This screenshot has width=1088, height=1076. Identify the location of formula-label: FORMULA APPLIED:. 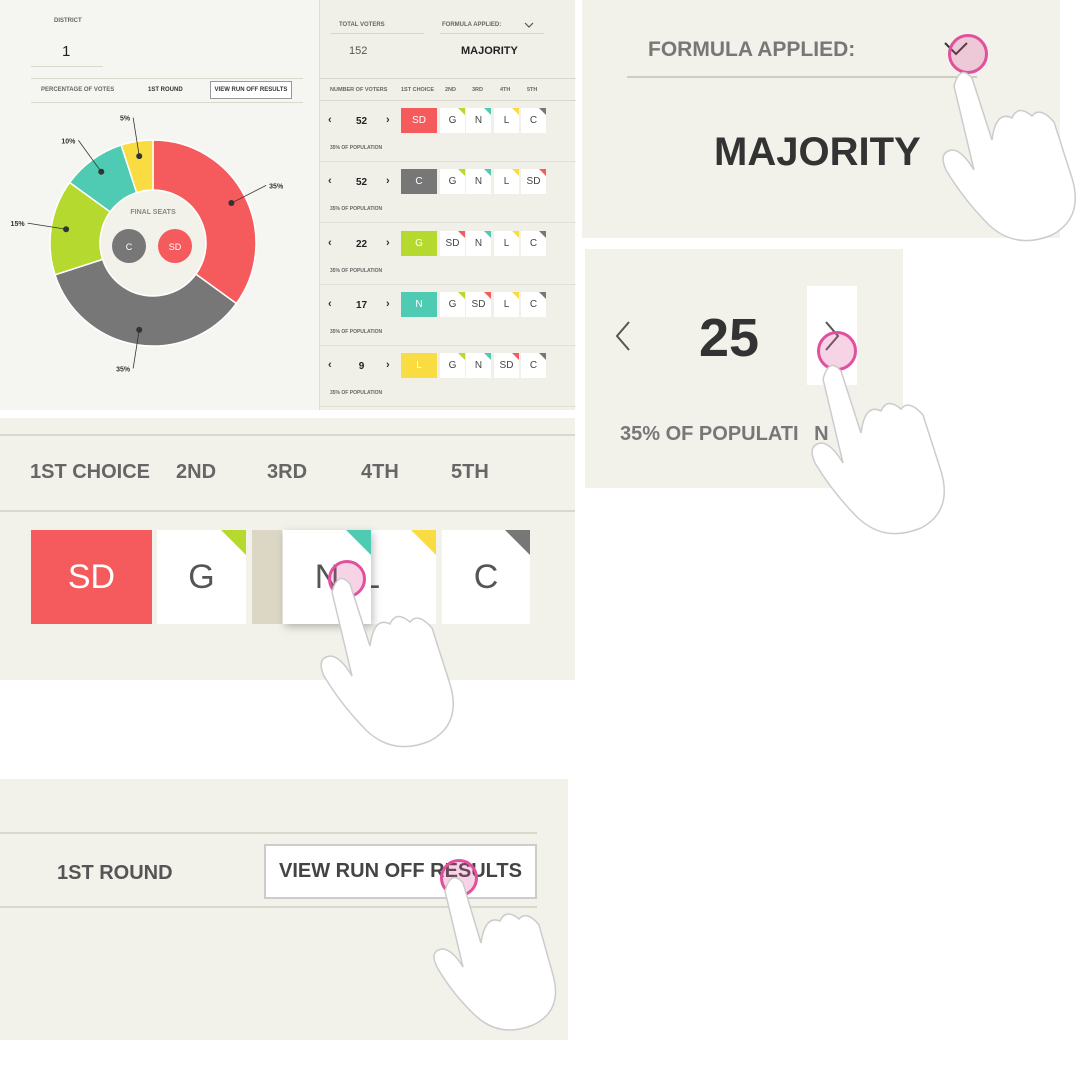
(472, 25).